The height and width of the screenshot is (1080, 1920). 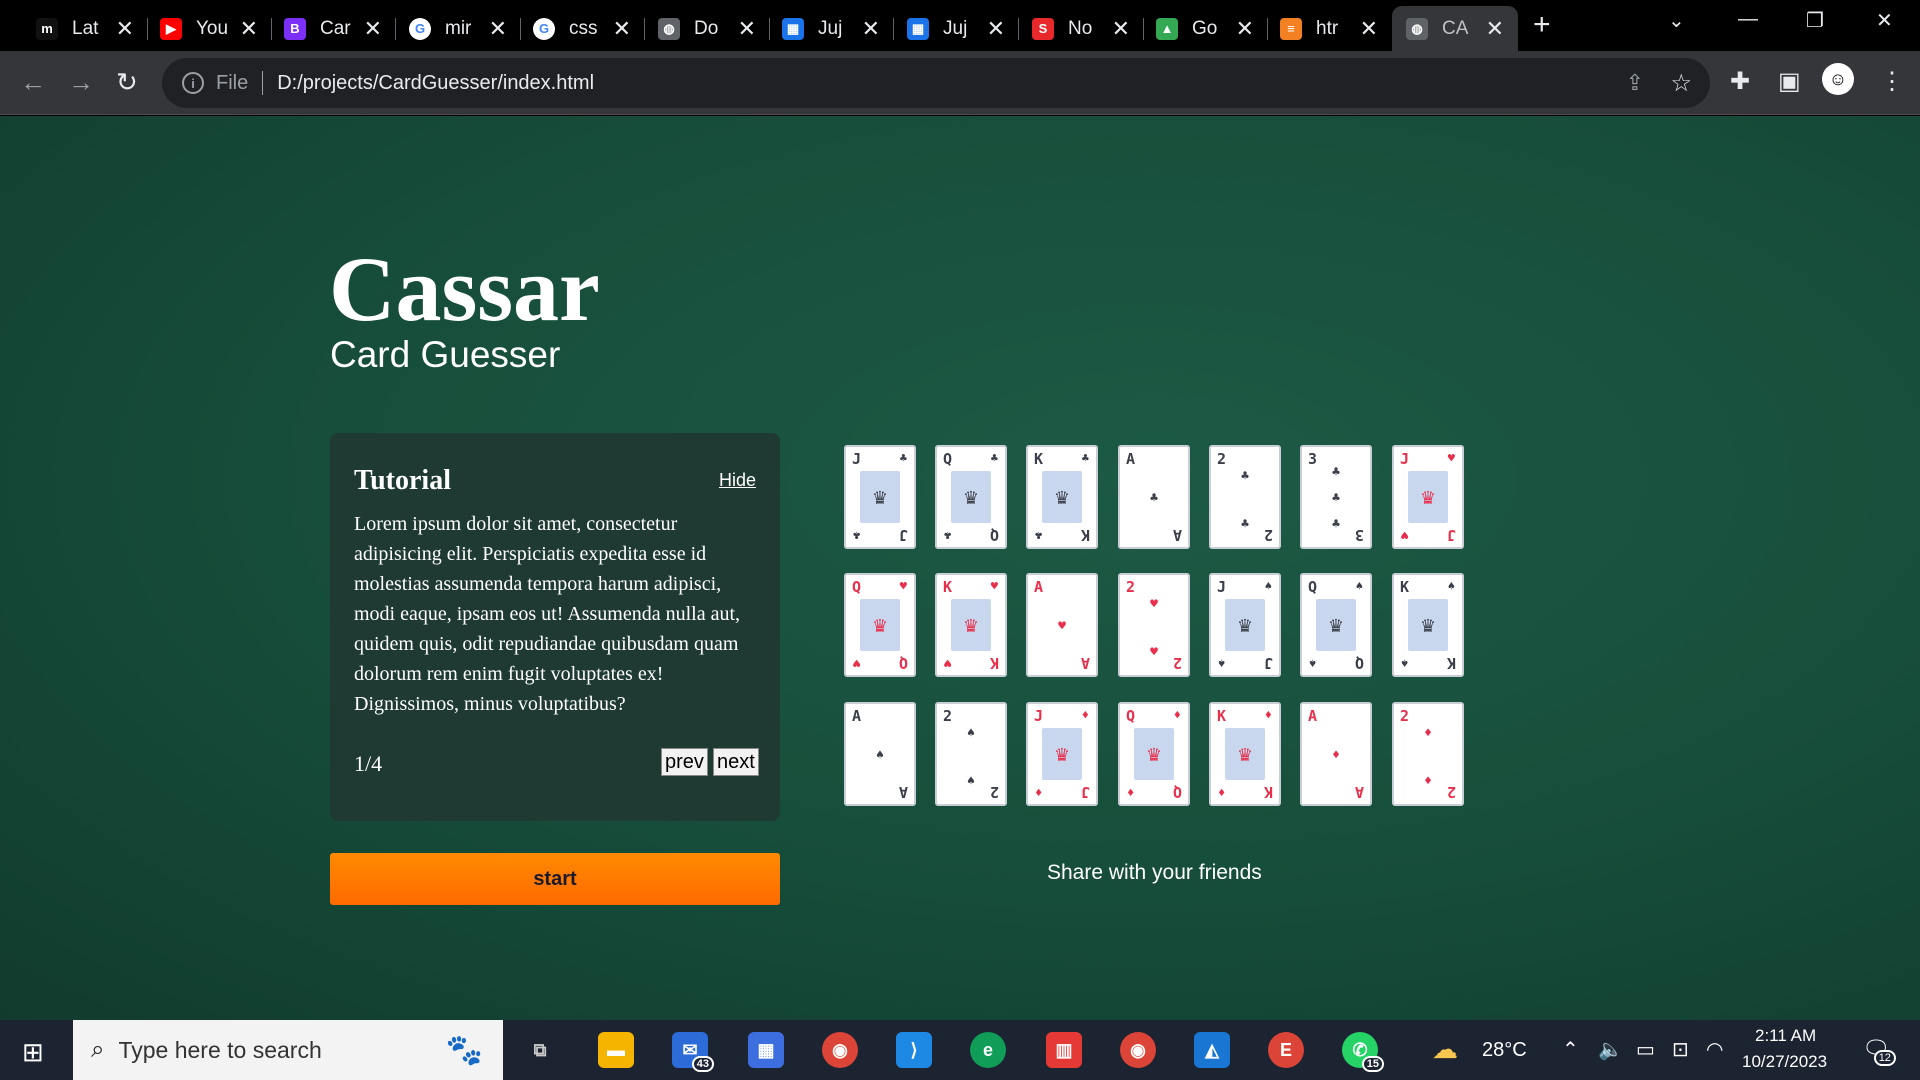 What do you see at coordinates (1785, 1036) in the screenshot?
I see `clock-time: 2:11 AM` at bounding box center [1785, 1036].